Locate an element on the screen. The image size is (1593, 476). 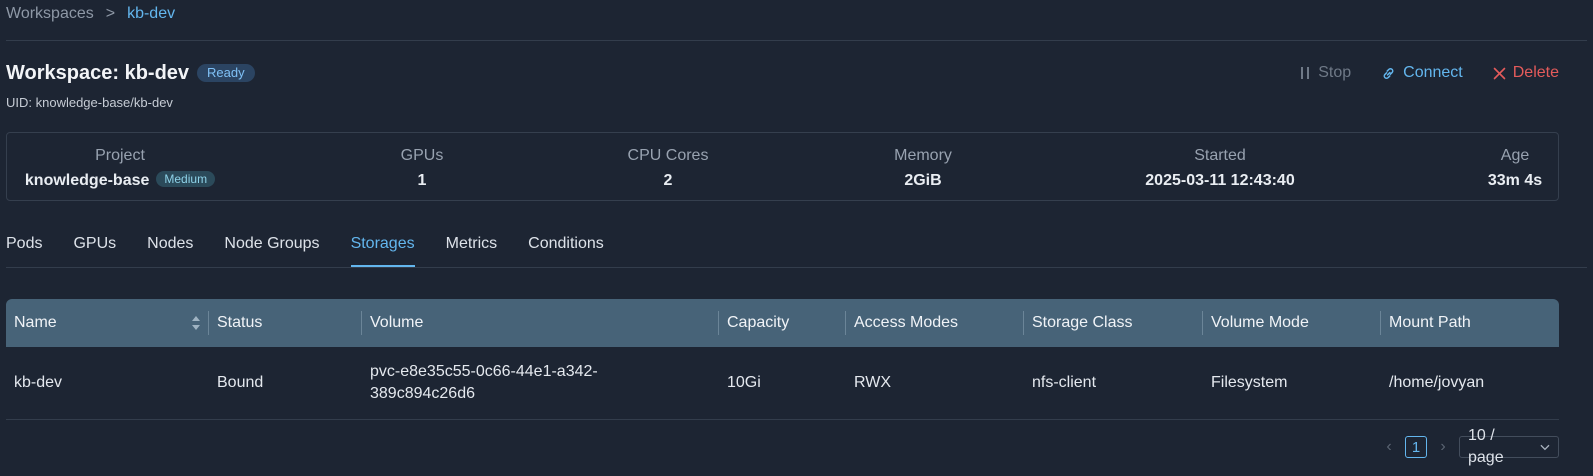
info-age: Age 33m 4s is located at coordinates (1515, 169).